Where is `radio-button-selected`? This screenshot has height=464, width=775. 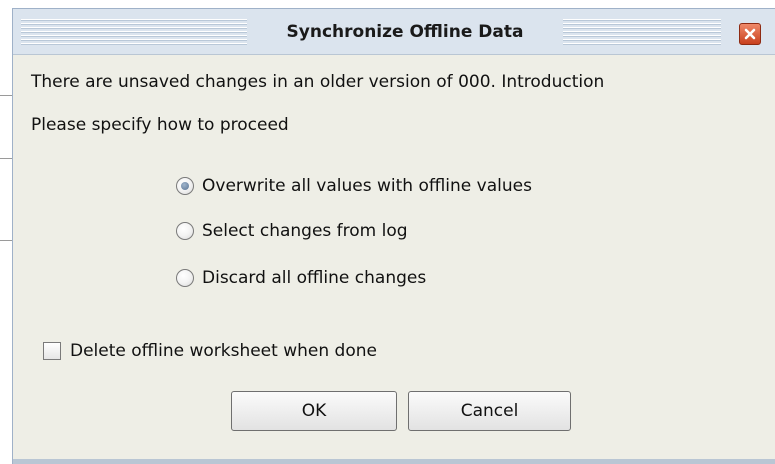 radio-button-selected is located at coordinates (185, 186).